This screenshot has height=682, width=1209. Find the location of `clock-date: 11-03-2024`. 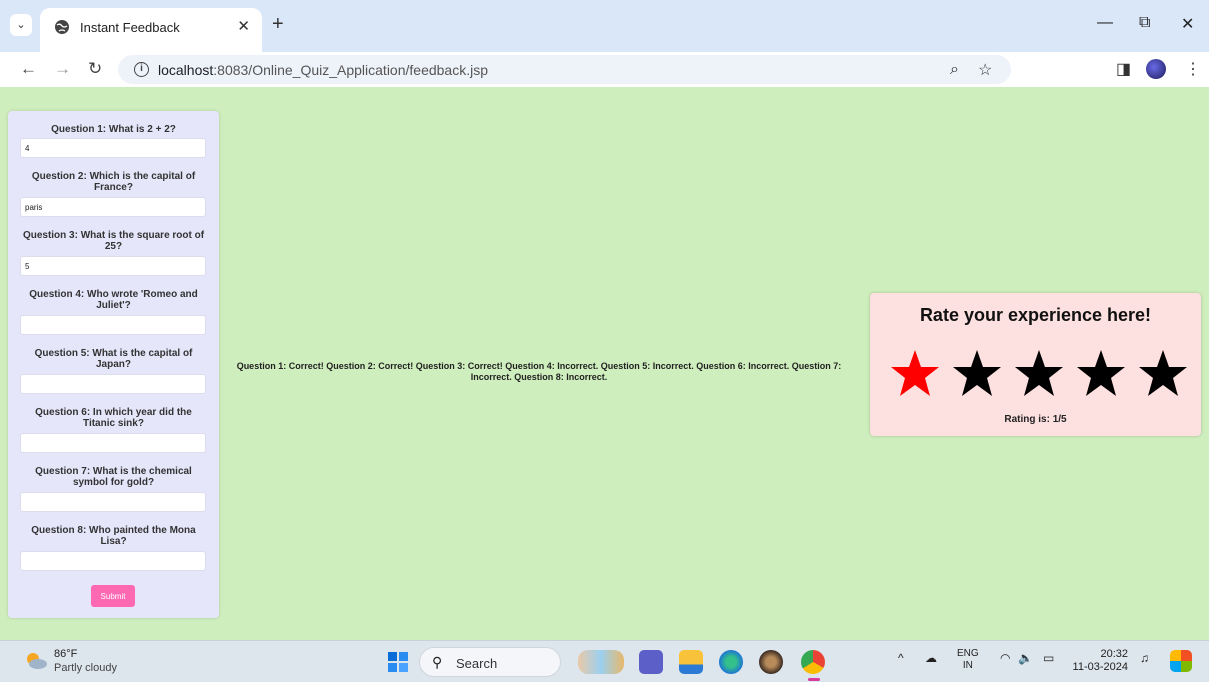

clock-date: 11-03-2024 is located at coordinates (1100, 667).